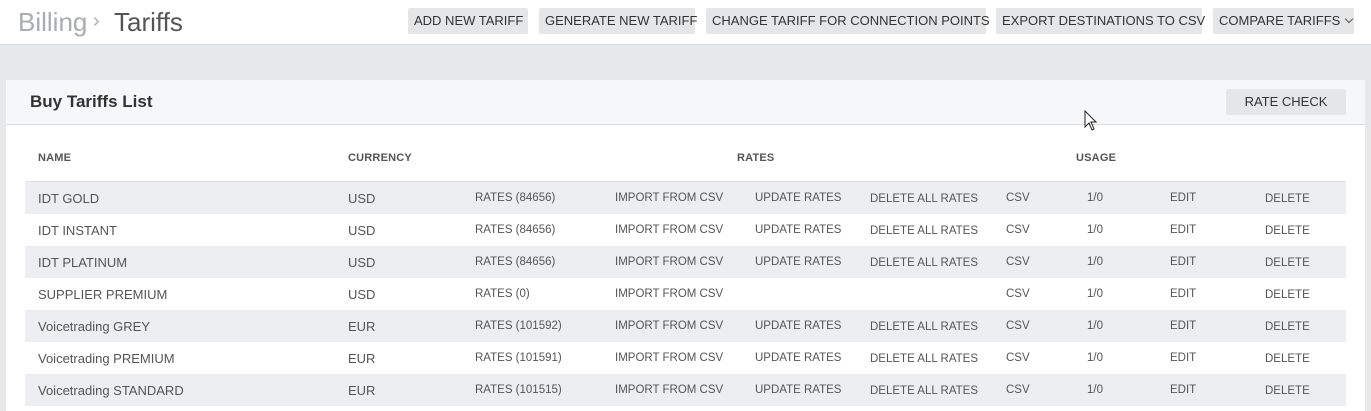 The width and height of the screenshot is (1371, 411). I want to click on tariff-name: IDT PLATINUM, so click(83, 262).